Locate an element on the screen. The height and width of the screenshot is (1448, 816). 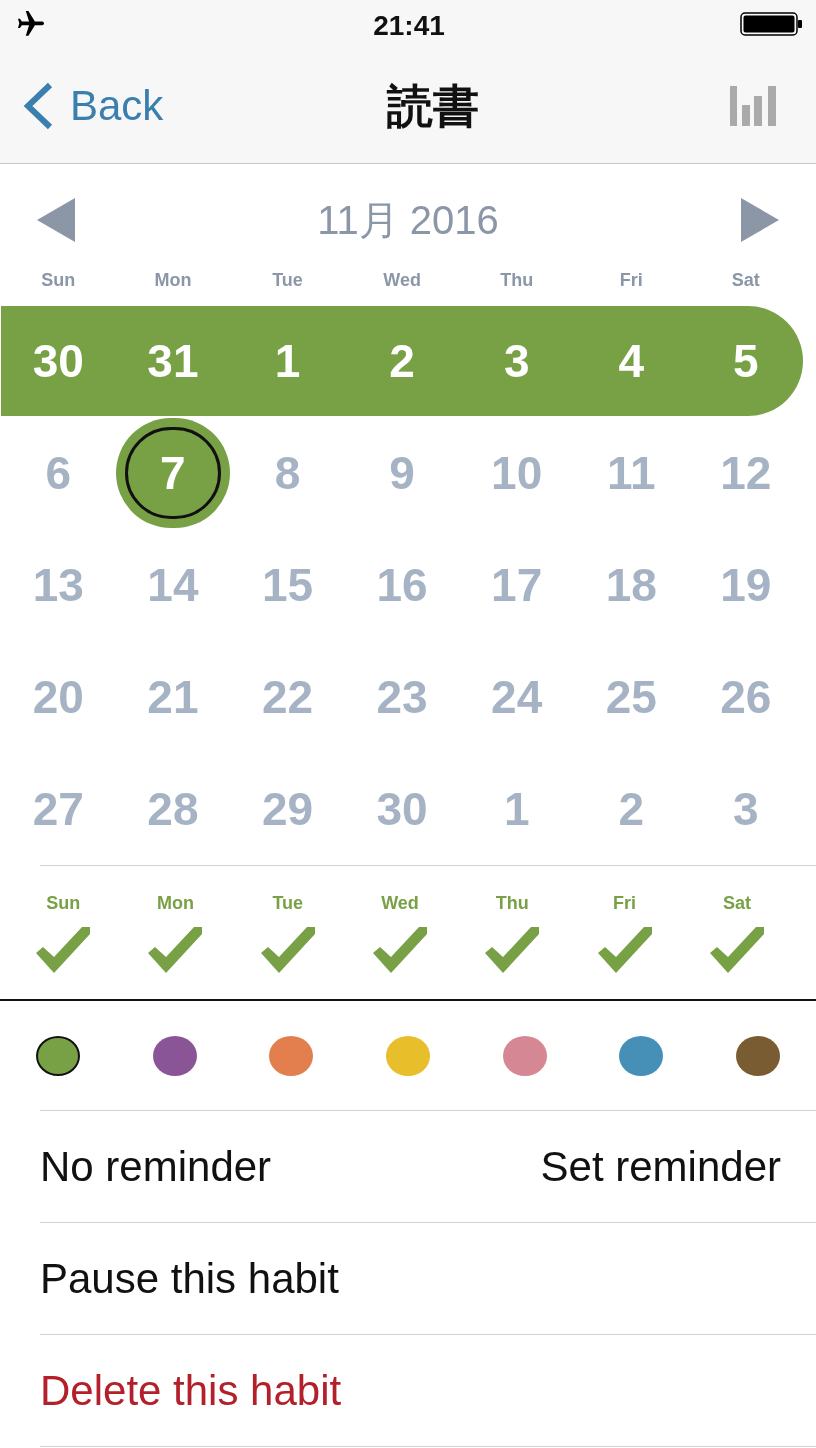
action-button: Pause this habit is located at coordinates (189, 1278).